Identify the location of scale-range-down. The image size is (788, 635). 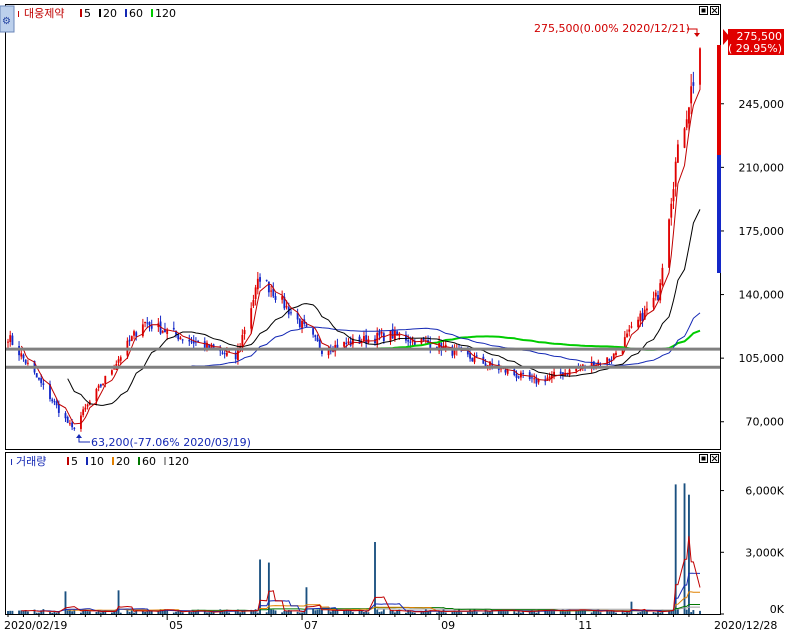
(719, 214).